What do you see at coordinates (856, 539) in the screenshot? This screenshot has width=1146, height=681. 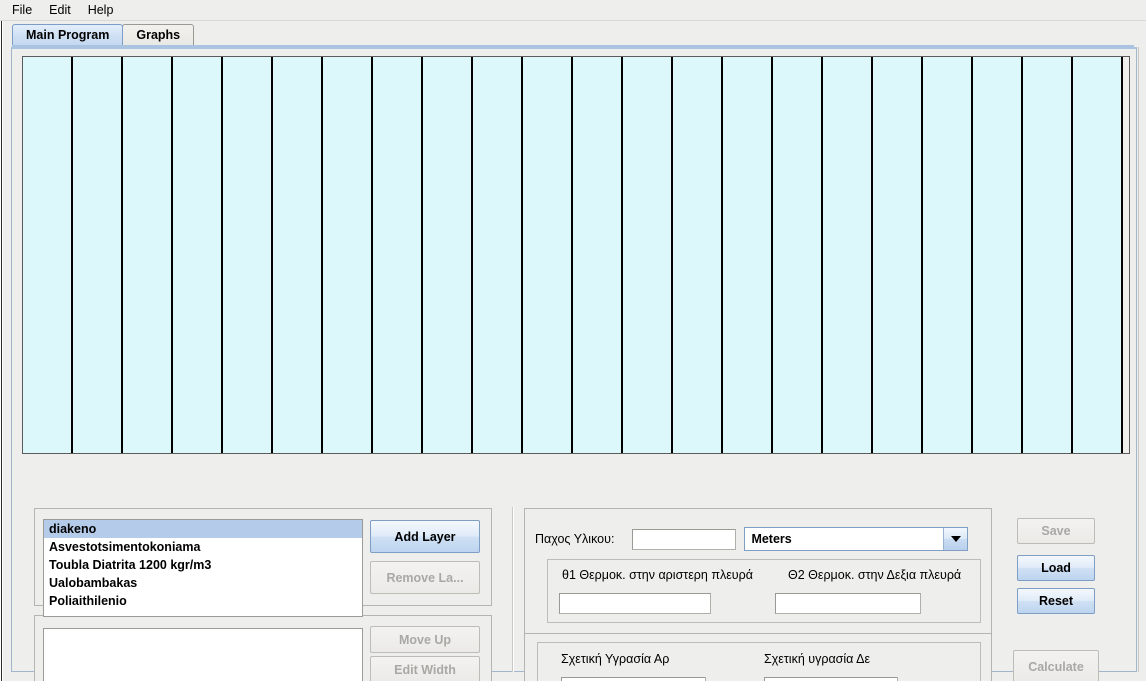 I see `units-combobox: Meters` at bounding box center [856, 539].